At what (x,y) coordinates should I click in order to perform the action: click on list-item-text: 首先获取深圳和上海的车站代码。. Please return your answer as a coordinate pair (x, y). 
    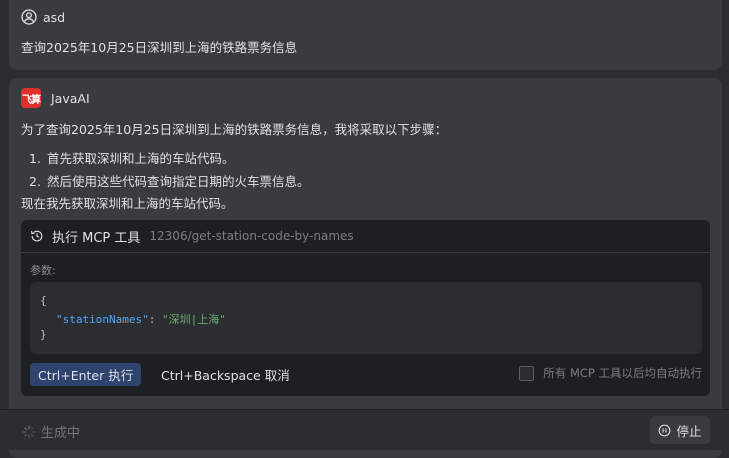
    Looking at the image, I should click on (141, 158).